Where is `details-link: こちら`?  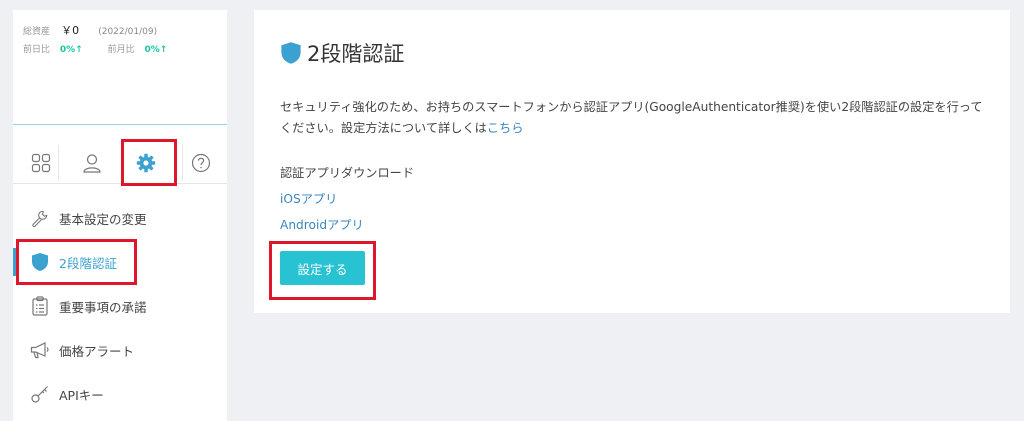
details-link: こちら is located at coordinates (505, 128).